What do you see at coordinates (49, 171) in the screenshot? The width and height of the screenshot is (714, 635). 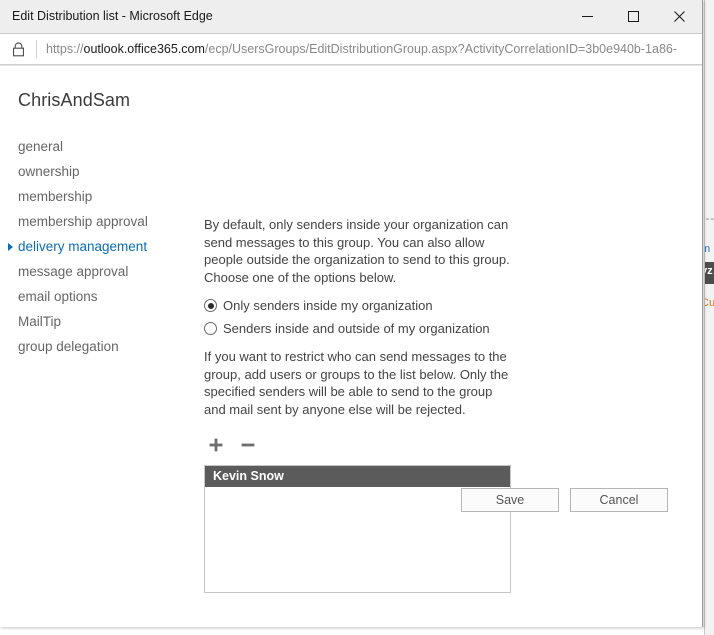 I see `sidebar-item-label: ownership` at bounding box center [49, 171].